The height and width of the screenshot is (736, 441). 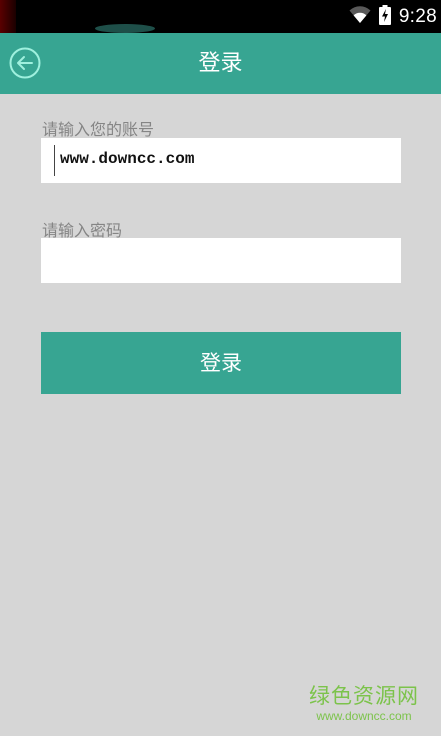 I want to click on account-value: www.downcc.com, so click(x=127, y=159).